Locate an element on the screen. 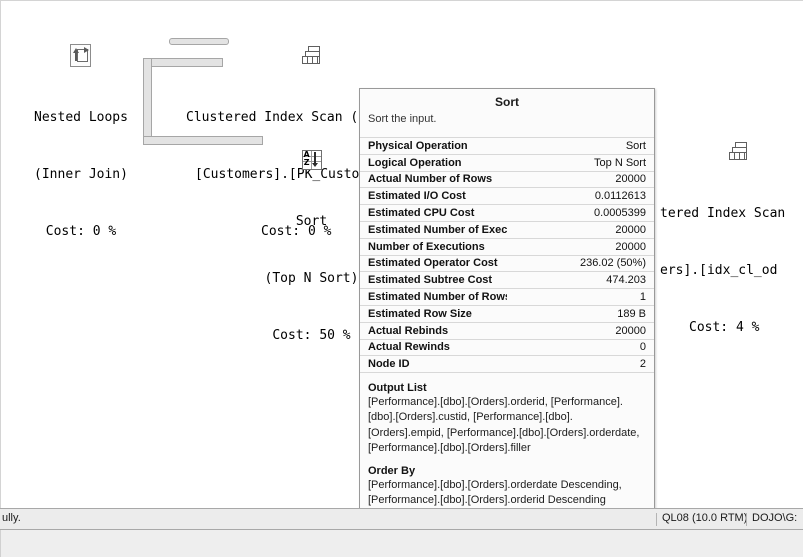  tooltip-property-key: Actual Rewinds is located at coordinates (433, 347).